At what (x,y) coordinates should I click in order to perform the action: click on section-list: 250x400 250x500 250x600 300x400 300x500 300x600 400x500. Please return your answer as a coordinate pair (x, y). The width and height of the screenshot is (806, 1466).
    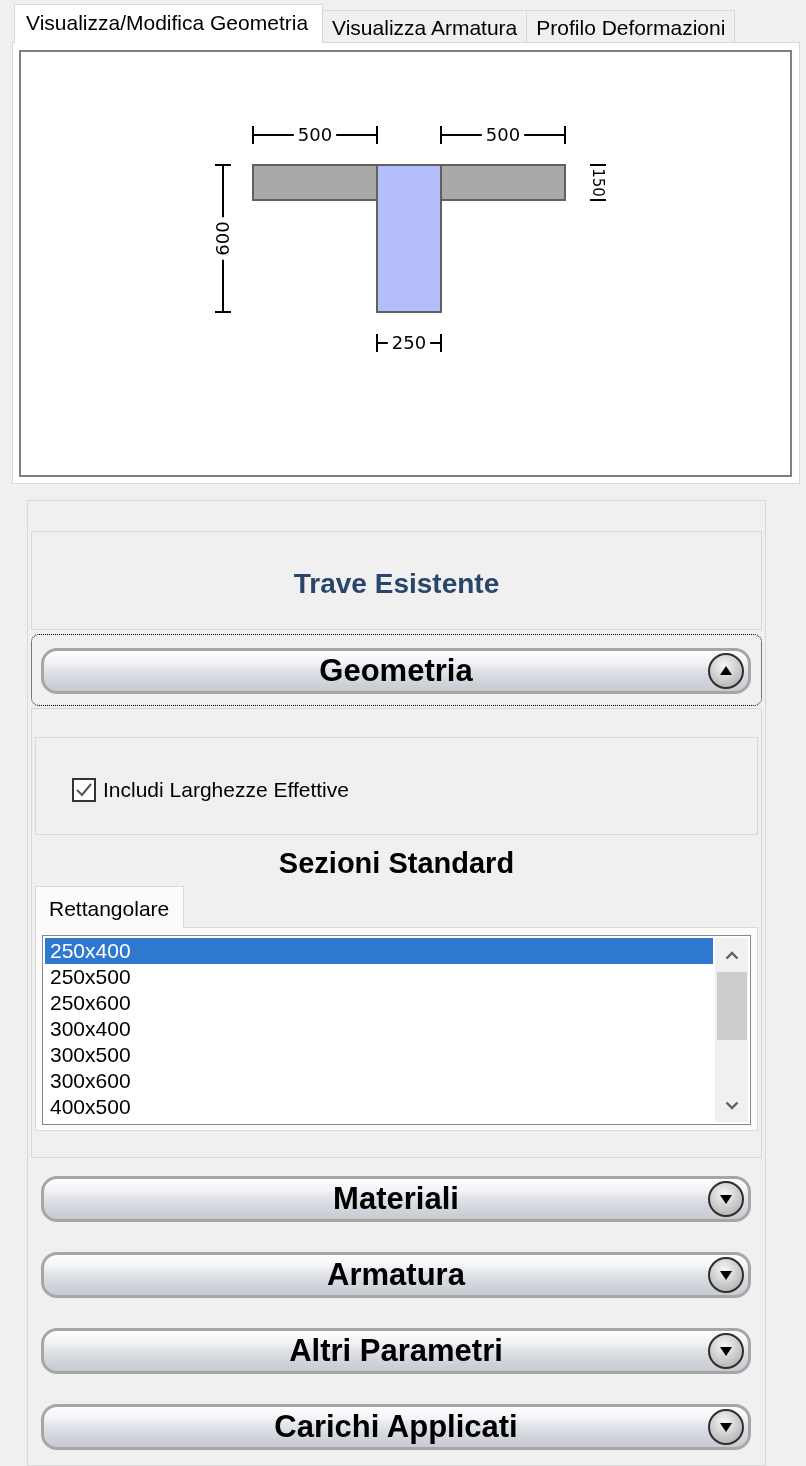
    Looking at the image, I should click on (396, 1030).